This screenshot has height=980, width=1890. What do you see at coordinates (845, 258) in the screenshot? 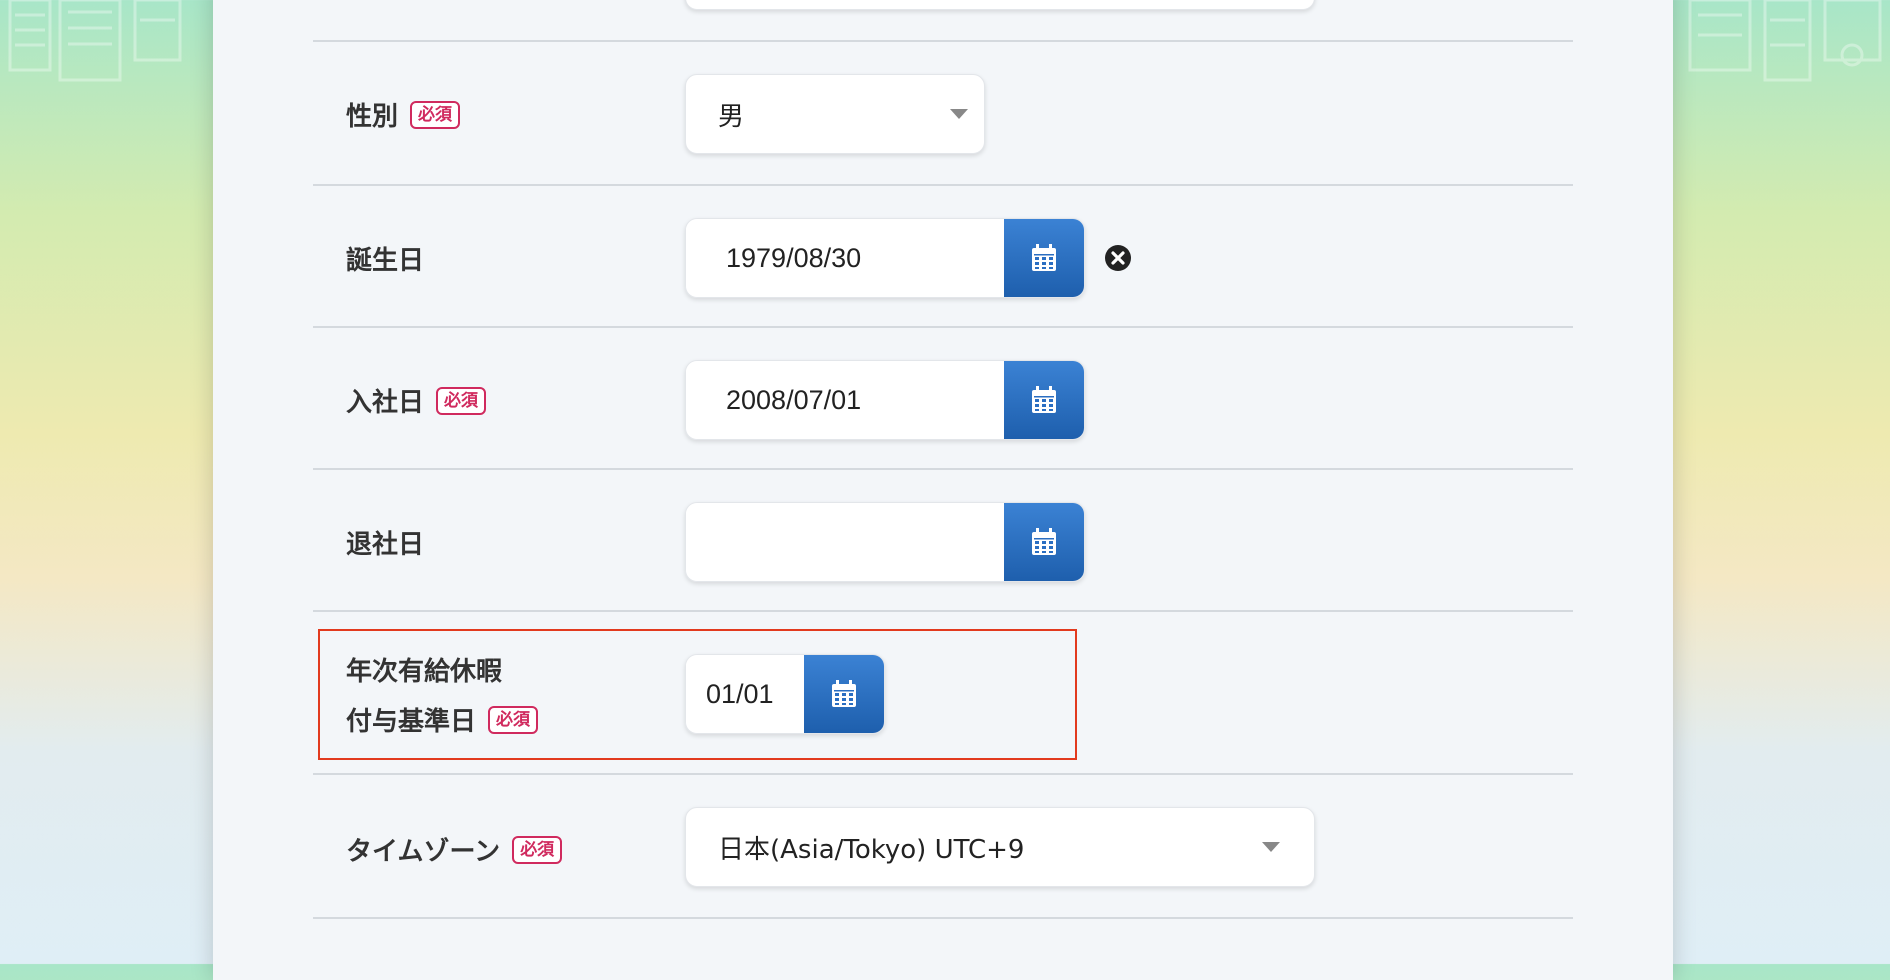
I see `birthday-input: 1979/08/30` at bounding box center [845, 258].